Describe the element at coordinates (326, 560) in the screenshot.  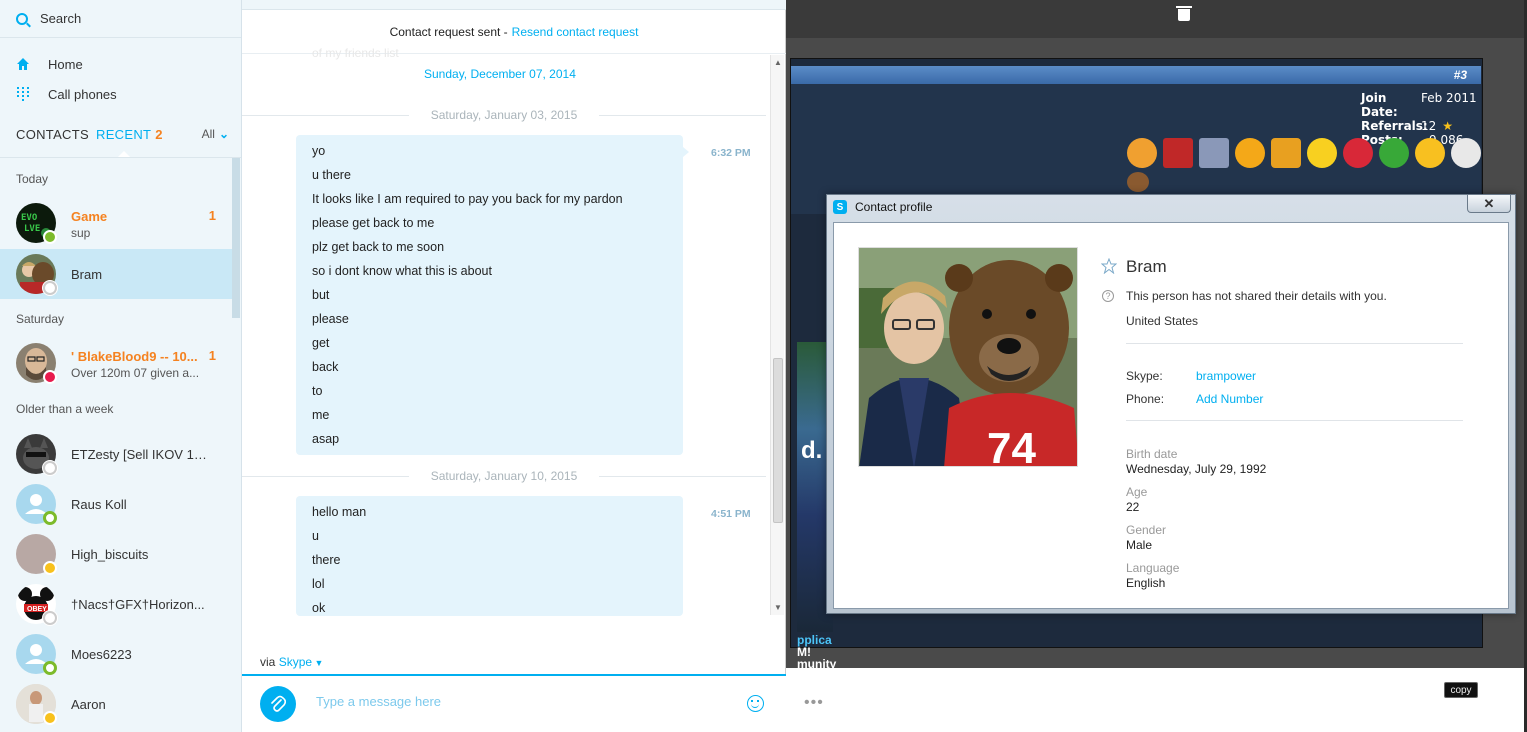
I see `message-line: there` at that location.